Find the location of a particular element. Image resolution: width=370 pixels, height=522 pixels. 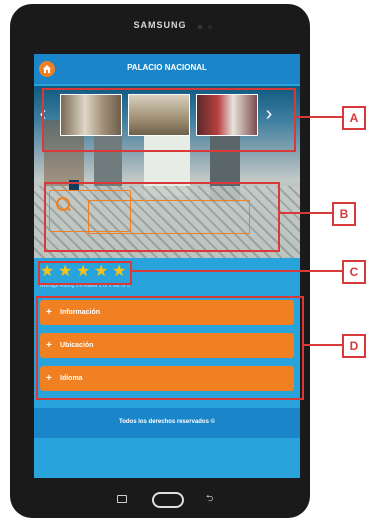

camera-icon is located at coordinates (200, 27).